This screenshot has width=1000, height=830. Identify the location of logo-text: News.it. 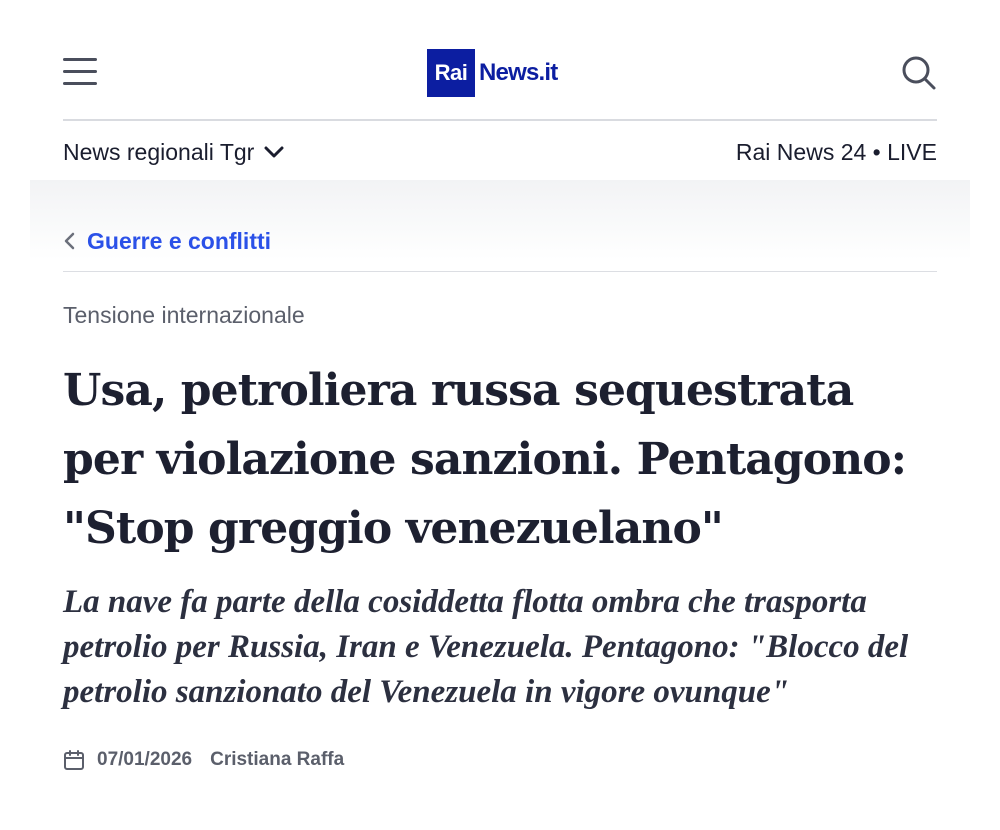
(518, 72).